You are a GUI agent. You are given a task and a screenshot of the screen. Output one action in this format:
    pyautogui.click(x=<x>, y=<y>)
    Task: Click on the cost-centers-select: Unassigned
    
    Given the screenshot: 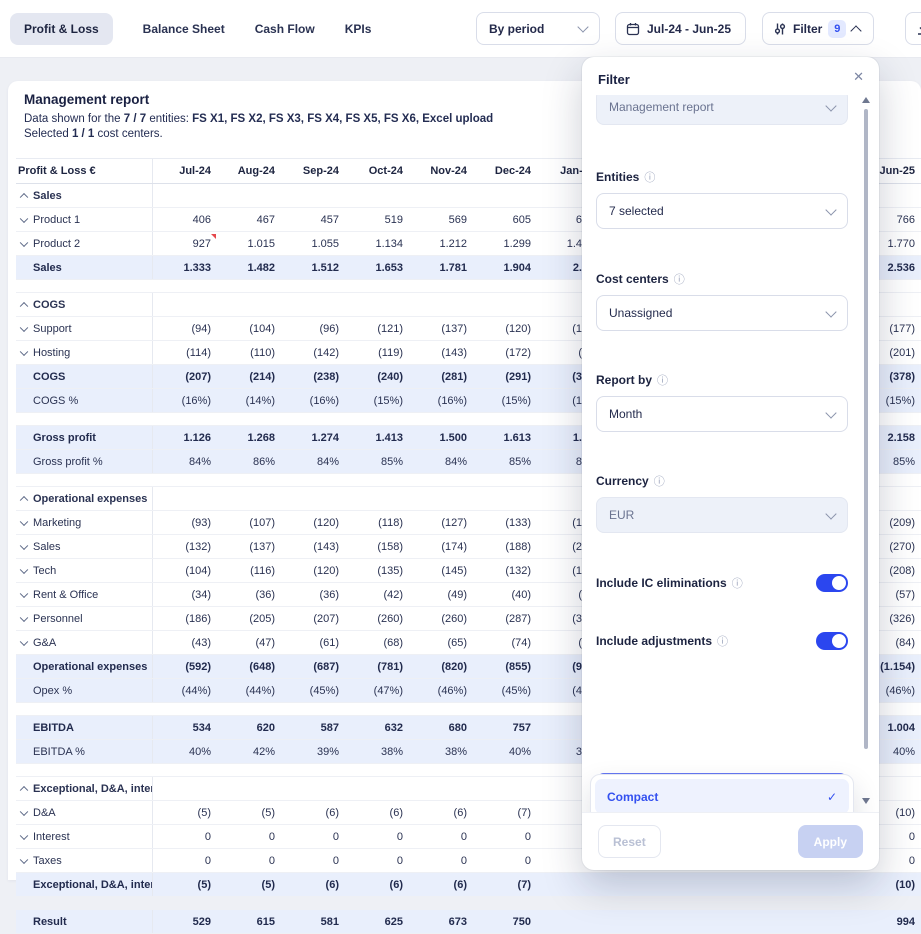 What is the action you would take?
    pyautogui.click(x=722, y=313)
    